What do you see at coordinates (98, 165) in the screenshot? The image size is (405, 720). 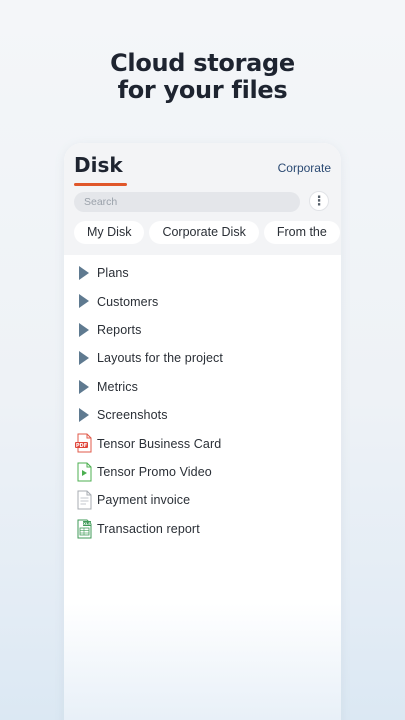 I see `page-title: Disk` at bounding box center [98, 165].